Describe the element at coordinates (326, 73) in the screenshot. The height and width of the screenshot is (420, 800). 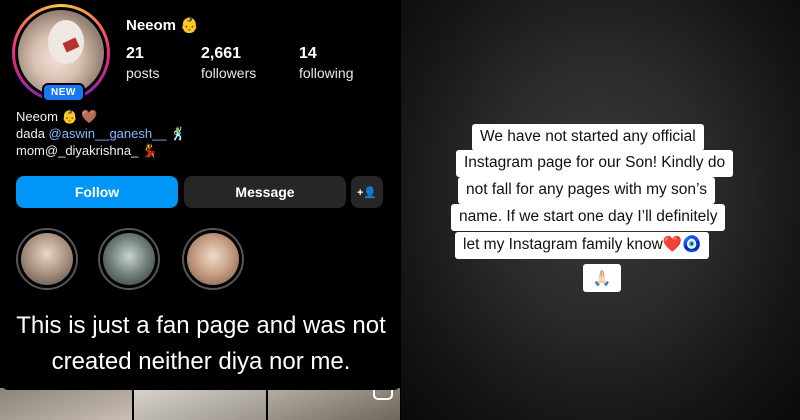
I see `stat-following-label: following` at that location.